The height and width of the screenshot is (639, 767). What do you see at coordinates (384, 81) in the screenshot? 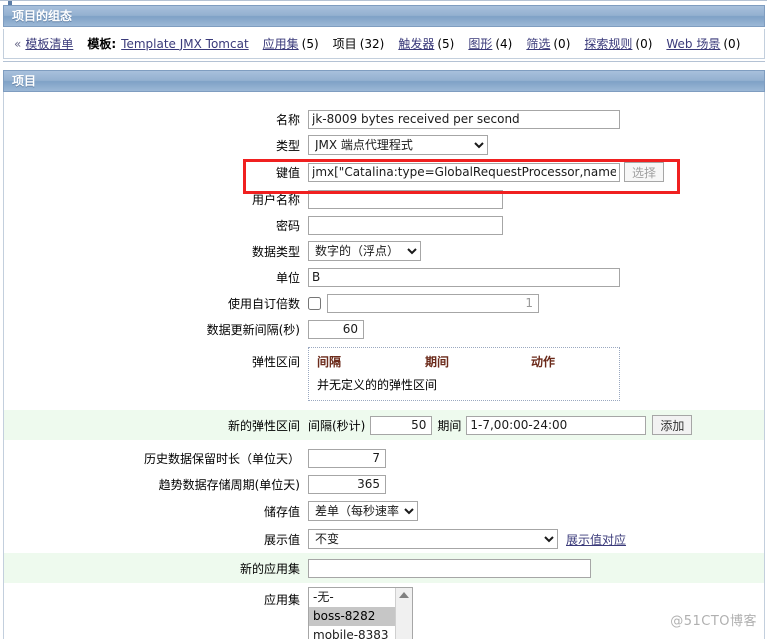
I see `section-title: 项目` at bounding box center [384, 81].